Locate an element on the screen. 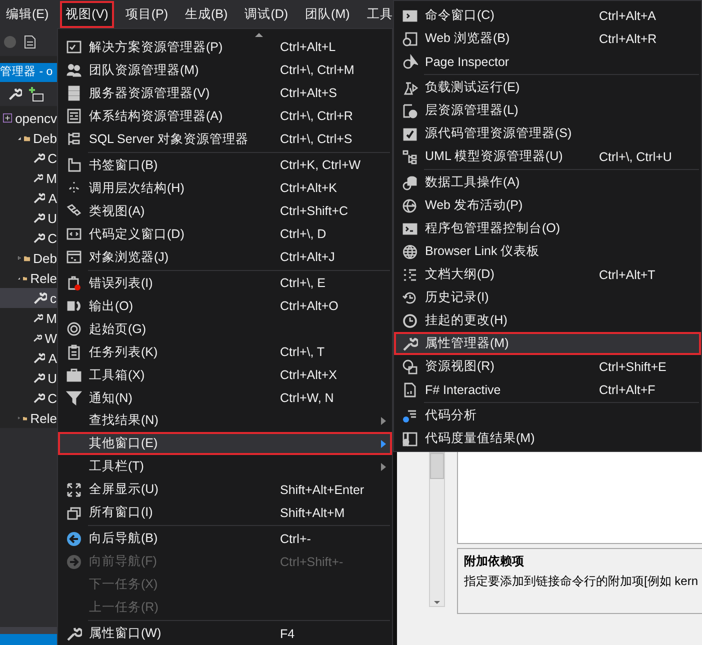 This screenshot has width=702, height=645. menu-item: 类视图(A) Ctrl+Shift+C is located at coordinates (225, 211).